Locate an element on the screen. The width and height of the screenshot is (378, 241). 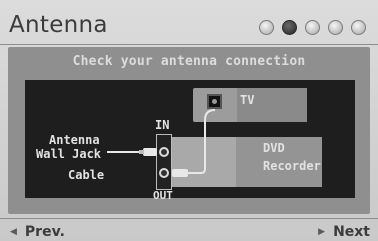
in-plug-collar-icon is located at coordinates (141, 152).